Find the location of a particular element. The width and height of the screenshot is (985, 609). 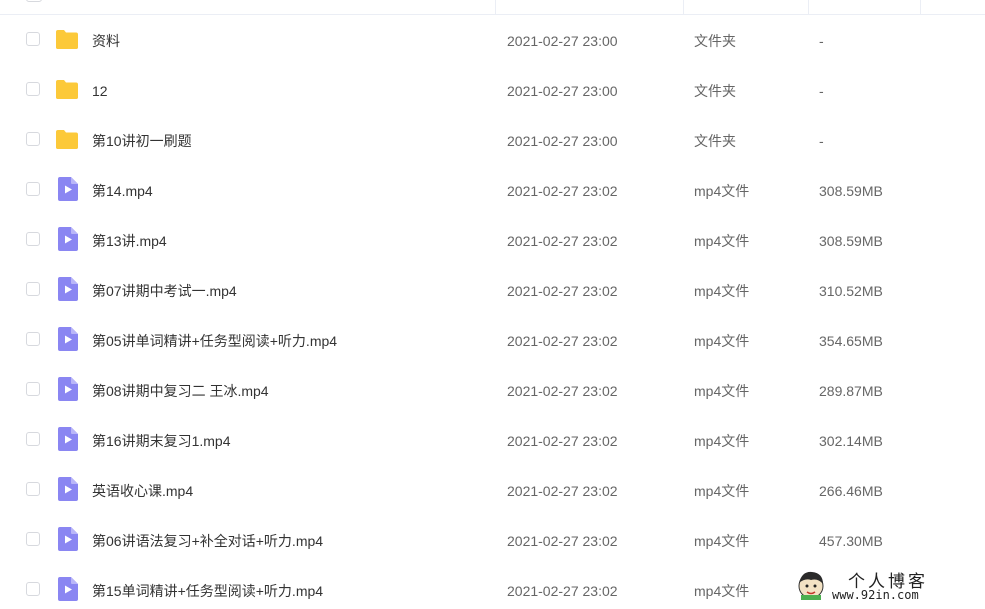

select-all-checkbox is located at coordinates (34, 1).